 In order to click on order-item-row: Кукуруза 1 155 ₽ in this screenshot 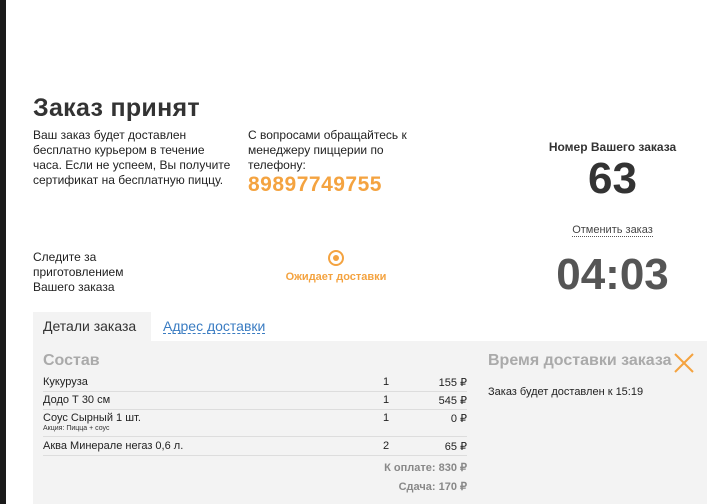, I will do `click(255, 383)`.